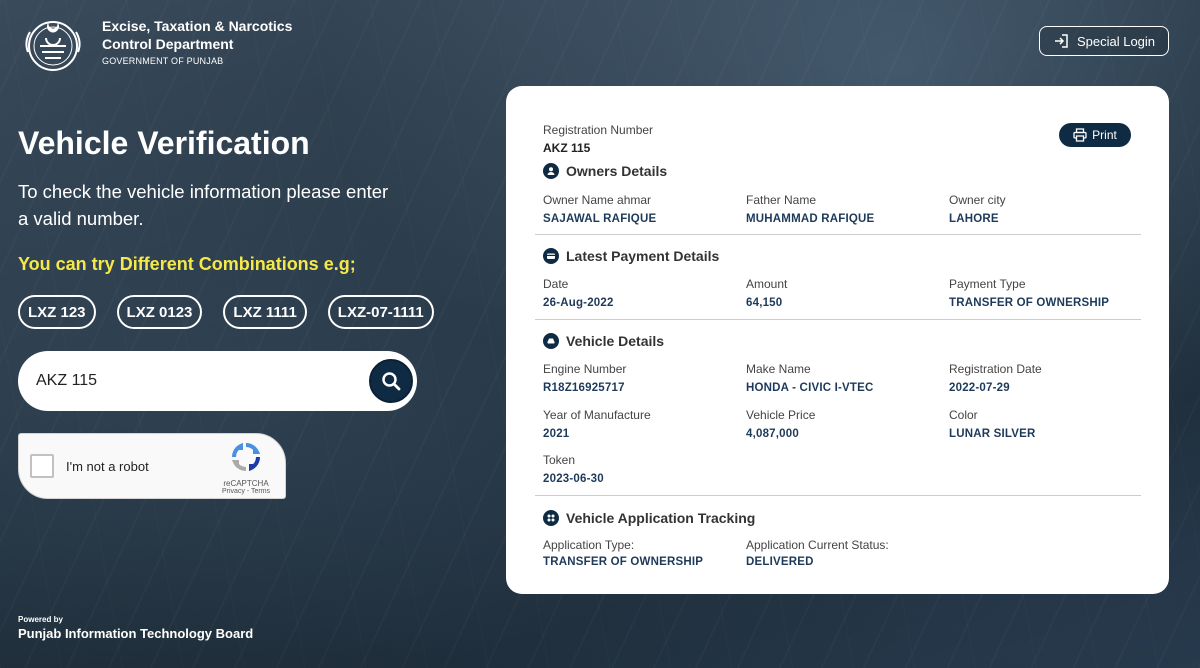  What do you see at coordinates (767, 284) in the screenshot?
I see `field-label: Amount` at bounding box center [767, 284].